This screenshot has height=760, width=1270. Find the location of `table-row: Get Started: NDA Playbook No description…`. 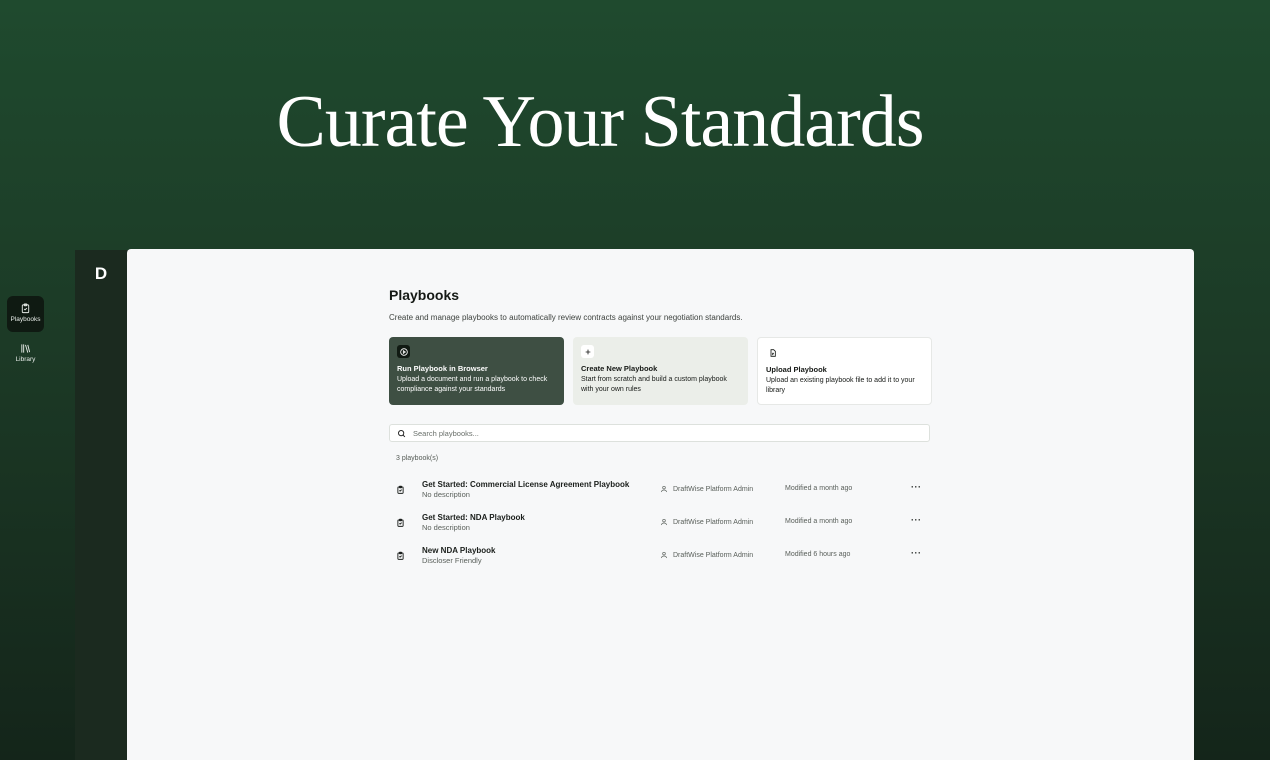

table-row: Get Started: NDA Playbook No description… is located at coordinates (659, 525).